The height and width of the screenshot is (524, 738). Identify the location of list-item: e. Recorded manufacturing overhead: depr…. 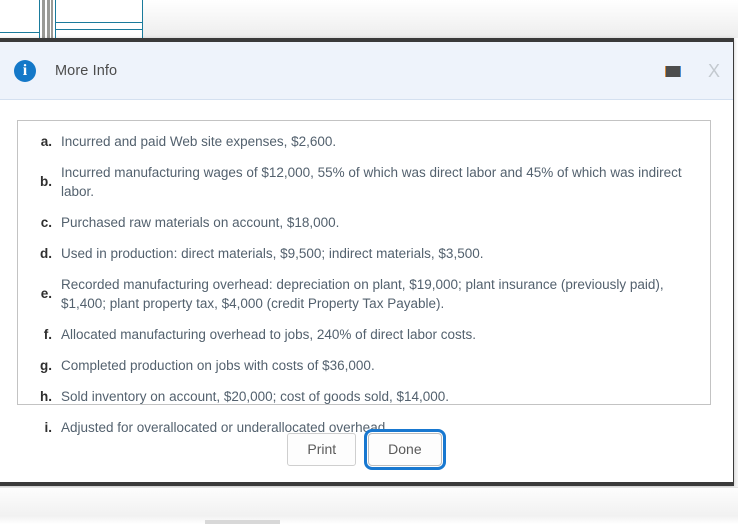
(363, 294).